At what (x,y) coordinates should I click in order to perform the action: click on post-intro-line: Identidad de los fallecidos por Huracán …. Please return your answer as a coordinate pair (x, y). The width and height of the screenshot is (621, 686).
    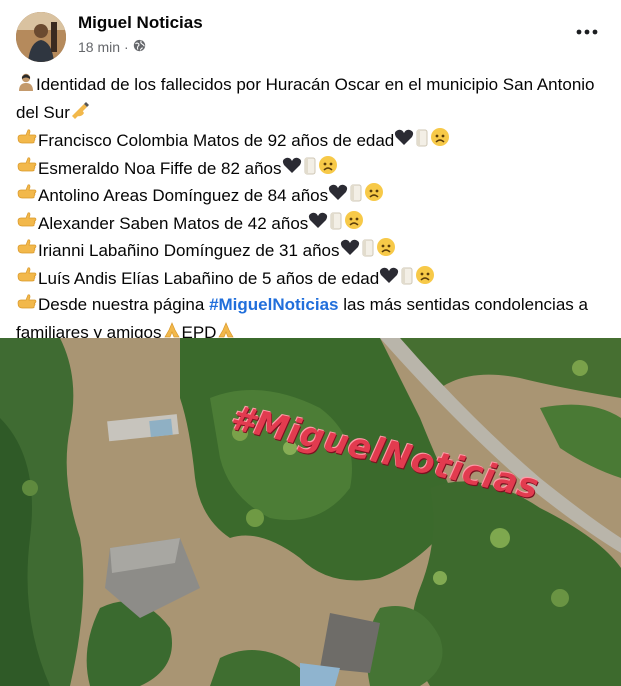
    Looking at the image, I should click on (312, 99).